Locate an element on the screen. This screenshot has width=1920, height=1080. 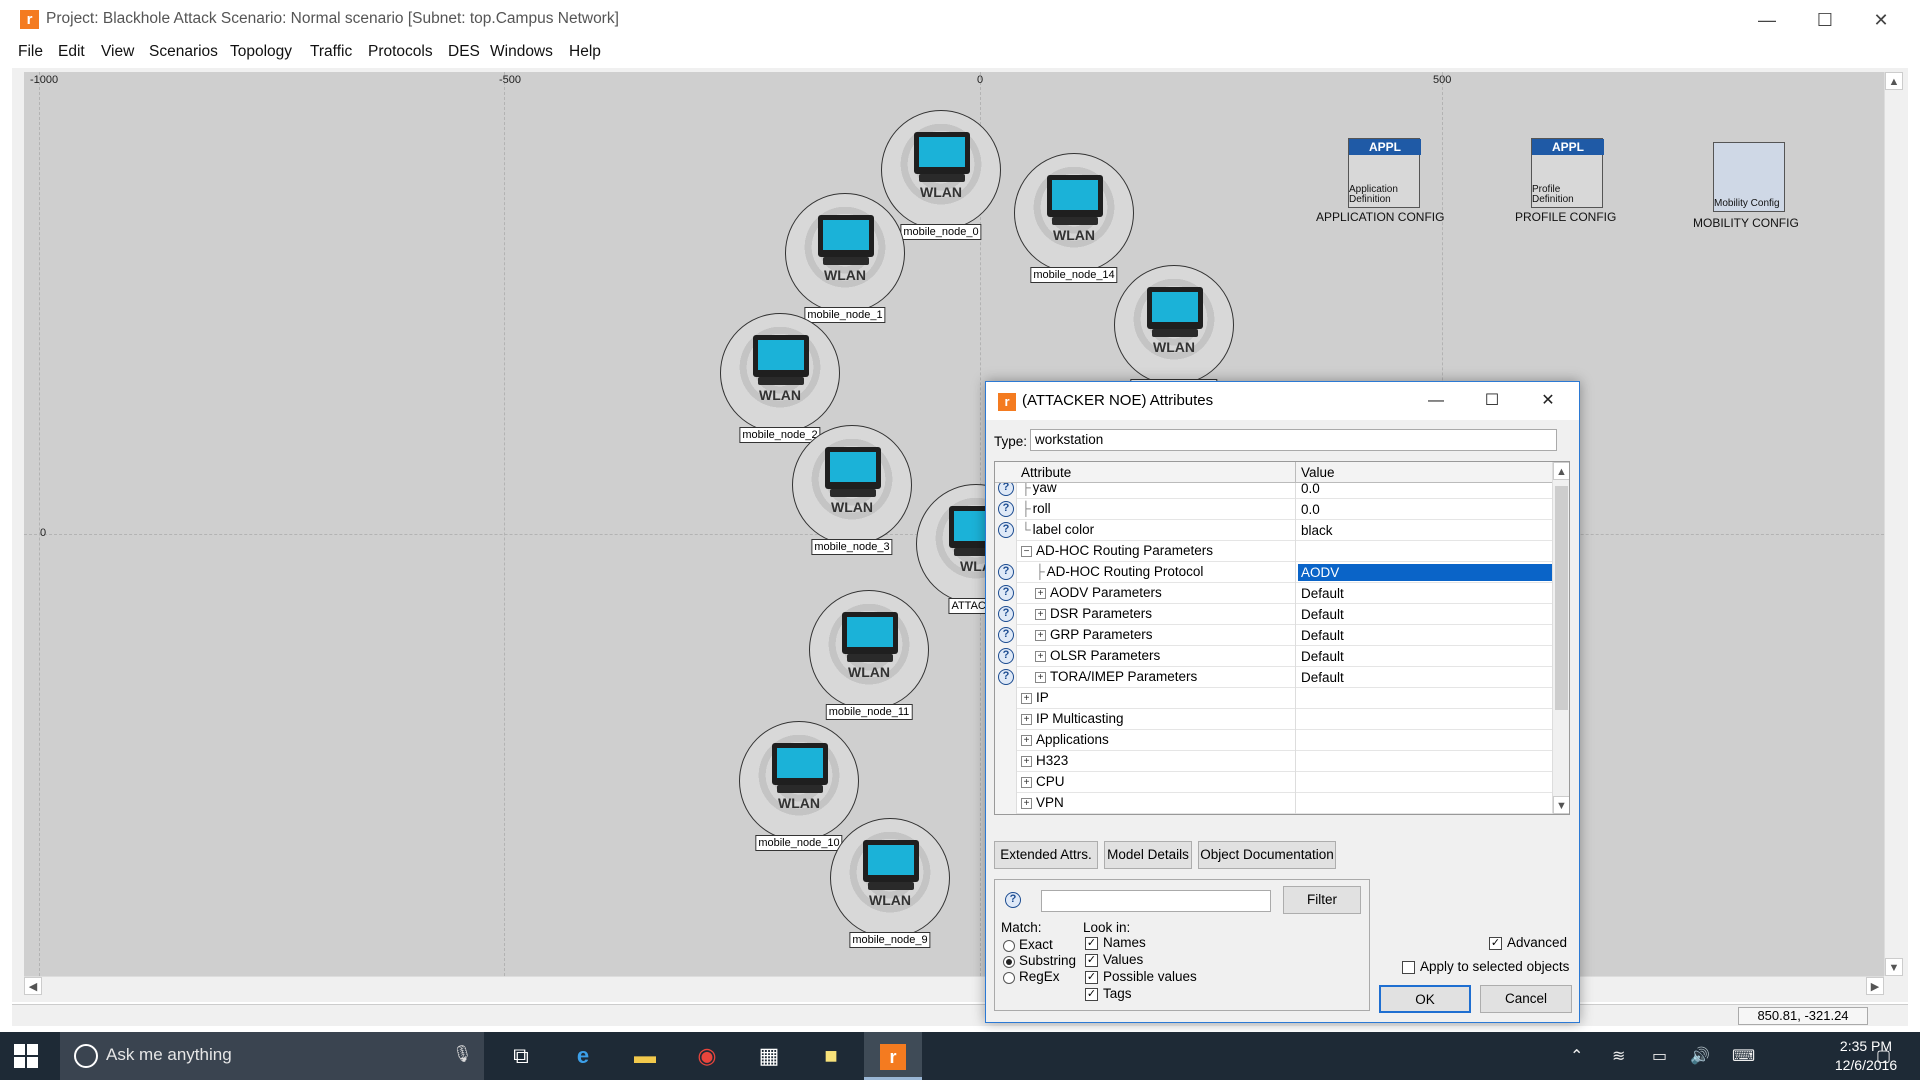
attribute-row: ? ├ AD-HOC Routing Protocol AODV is located at coordinates (1273, 572).